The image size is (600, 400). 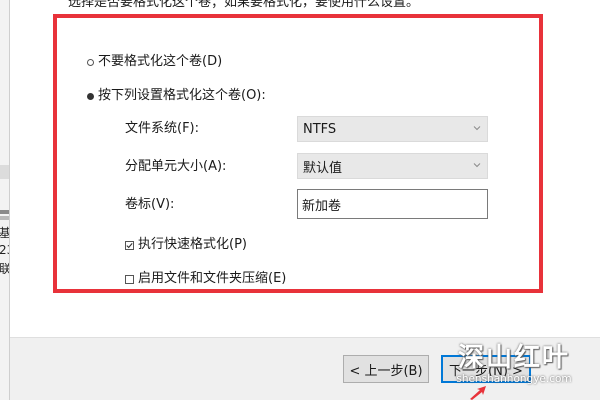 I want to click on format-settings-radio, so click(x=90, y=96).